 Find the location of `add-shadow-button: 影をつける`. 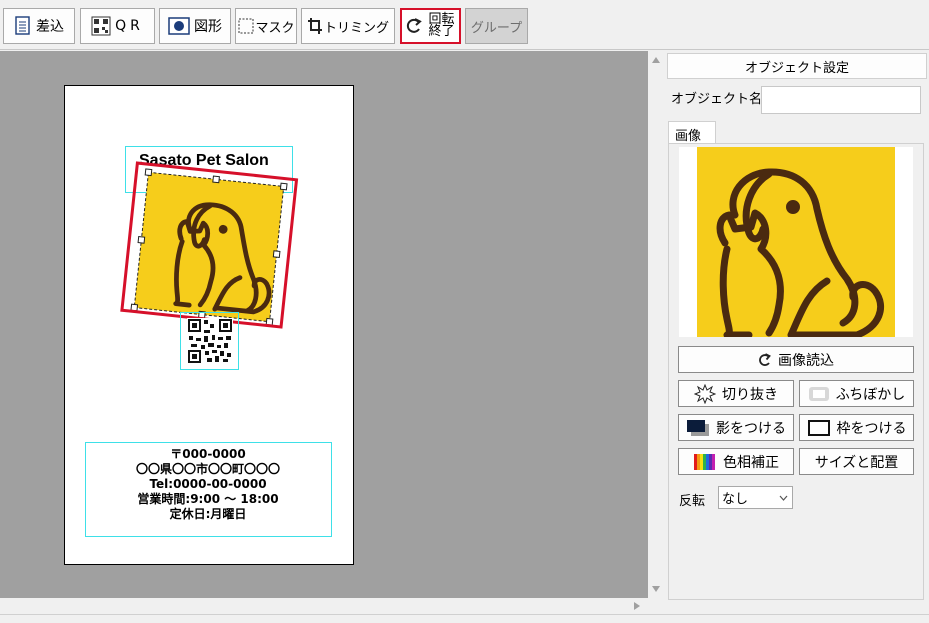

add-shadow-button: 影をつける is located at coordinates (736, 427).